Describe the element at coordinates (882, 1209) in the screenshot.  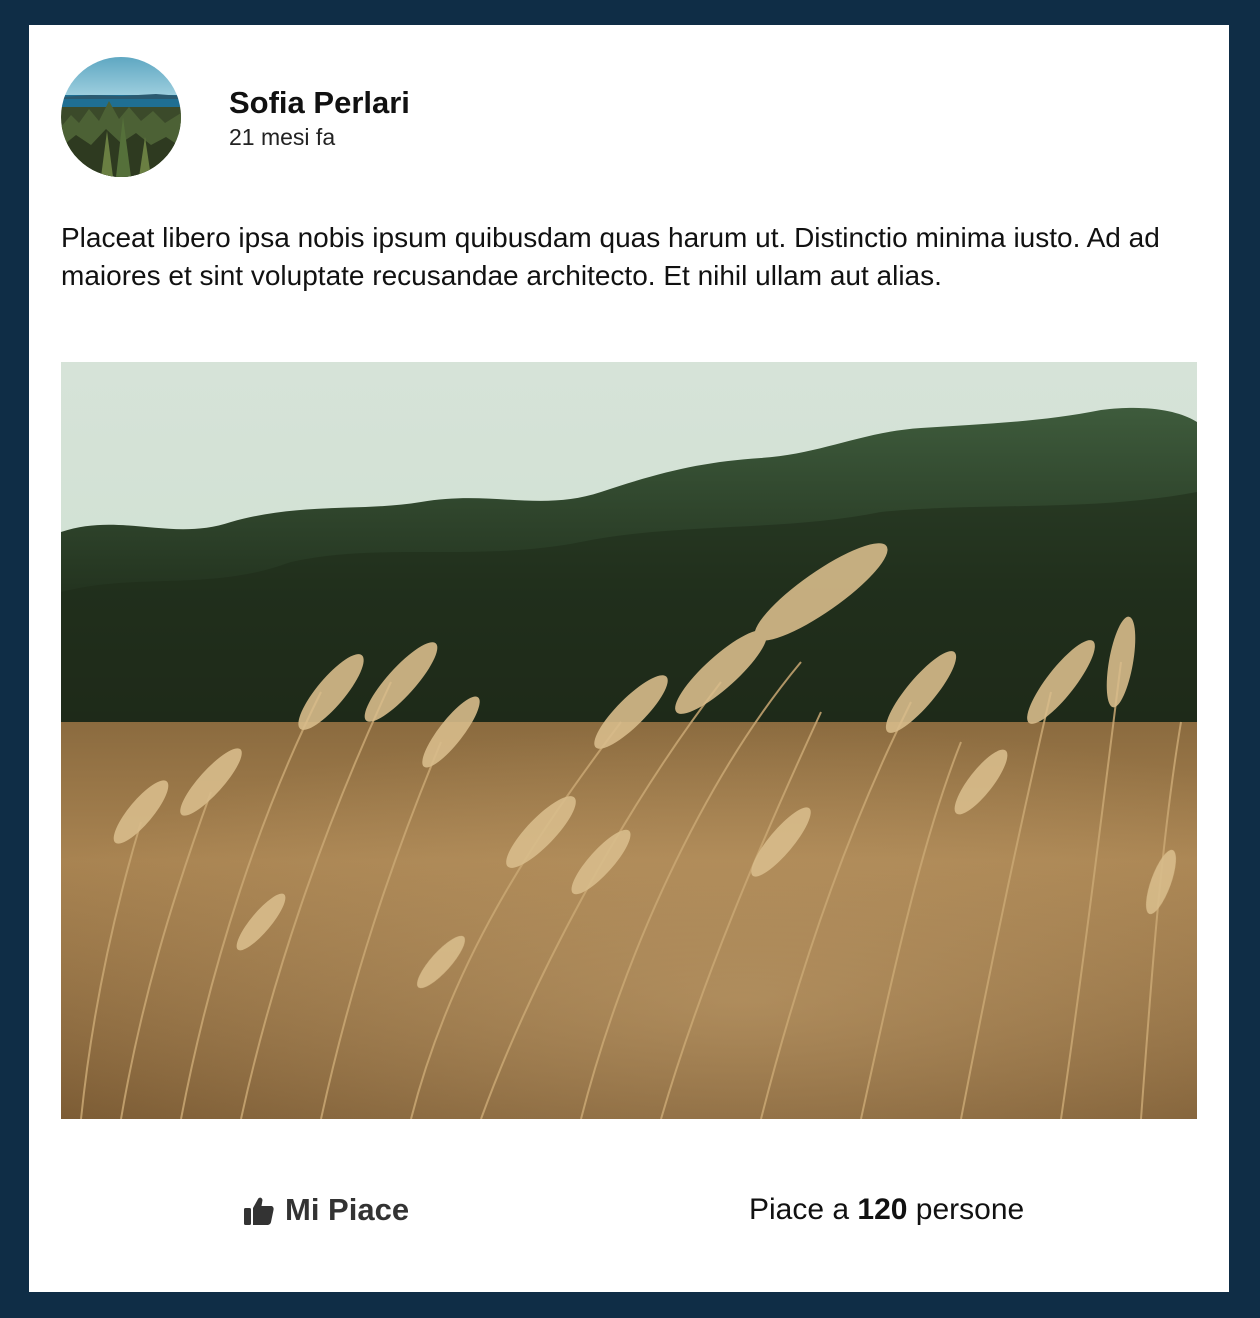
I see `likes-count: 120` at that location.